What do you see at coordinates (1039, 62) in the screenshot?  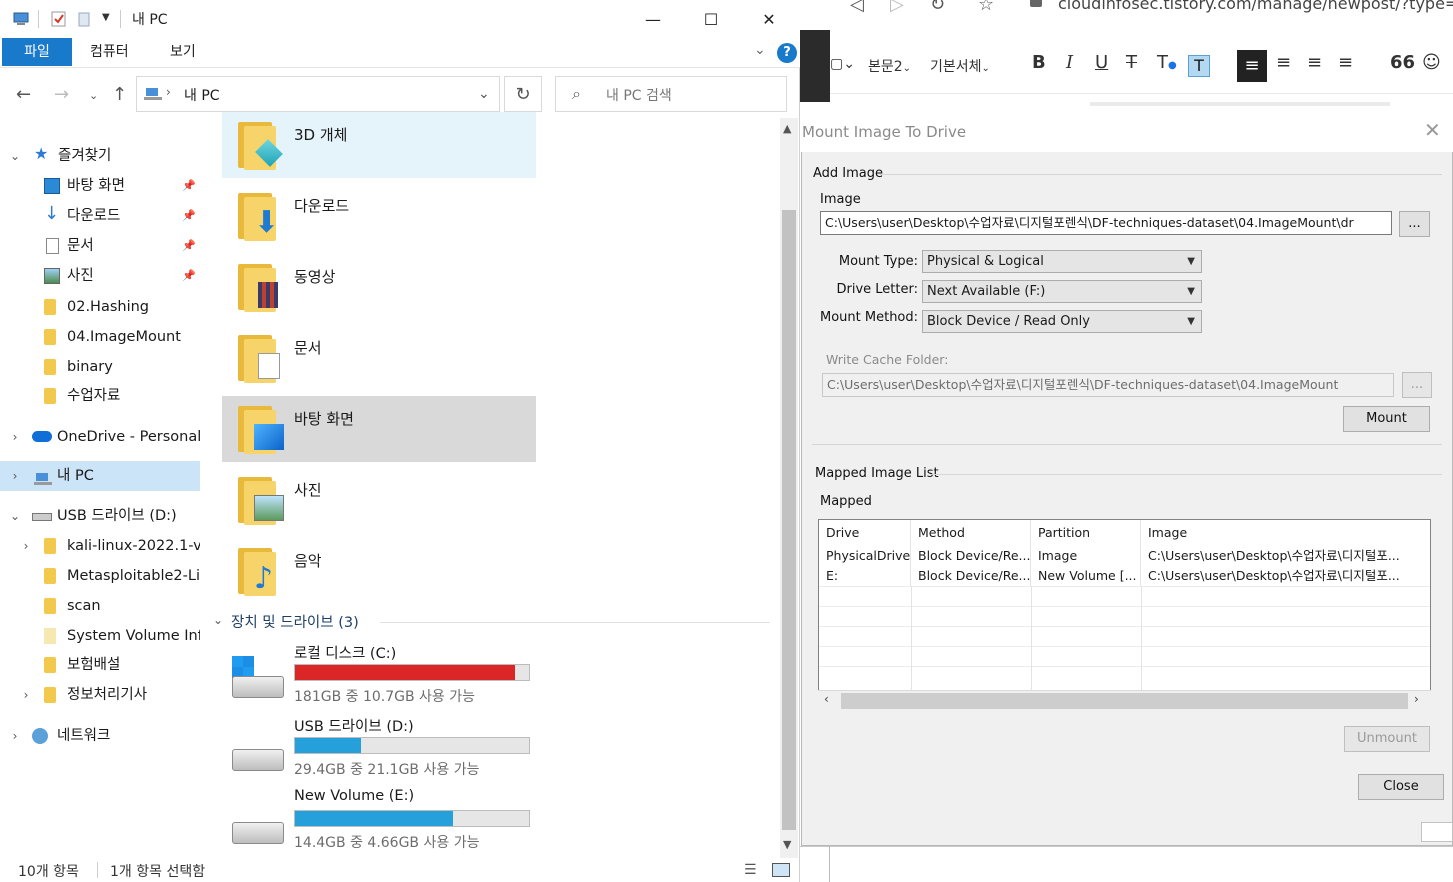 I see `bold-icon: B` at bounding box center [1039, 62].